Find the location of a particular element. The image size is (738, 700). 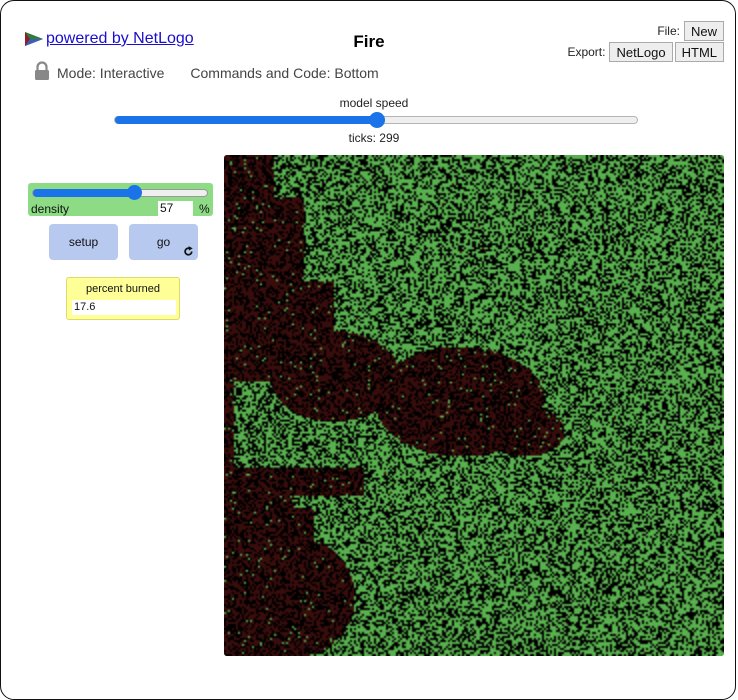

monitor-label: percent burned is located at coordinates (123, 289).